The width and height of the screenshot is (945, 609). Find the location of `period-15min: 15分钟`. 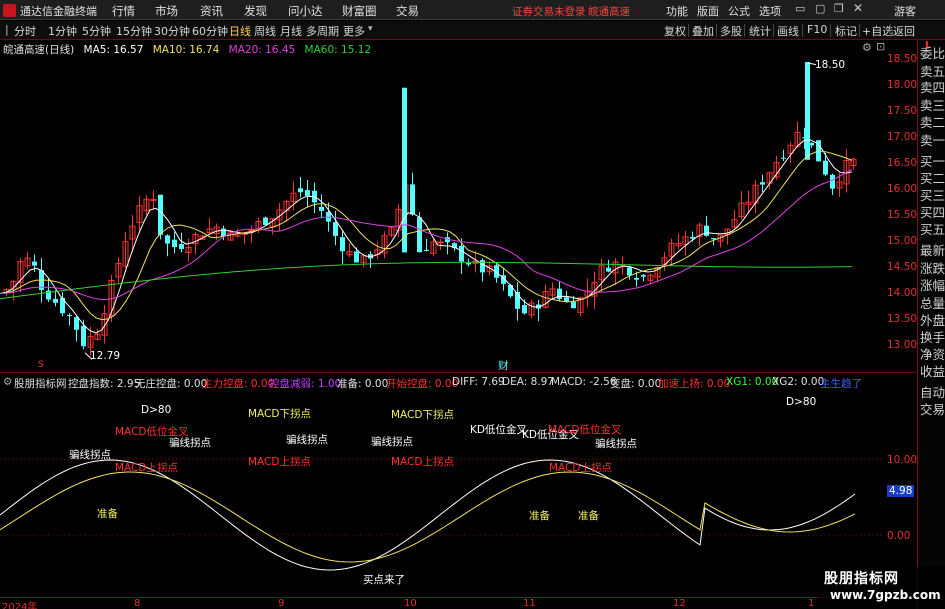

period-15min: 15分钟 is located at coordinates (134, 31).